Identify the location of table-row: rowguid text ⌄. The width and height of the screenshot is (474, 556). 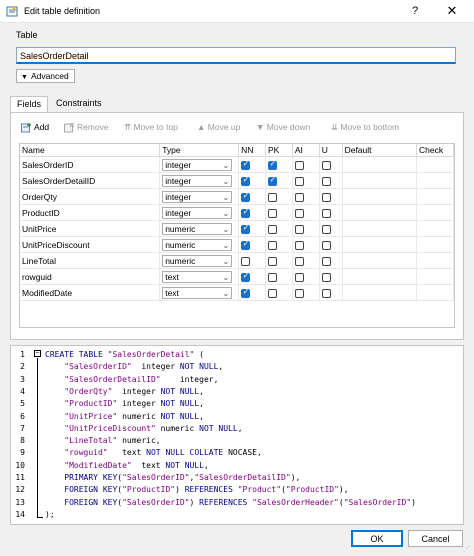
(237, 276).